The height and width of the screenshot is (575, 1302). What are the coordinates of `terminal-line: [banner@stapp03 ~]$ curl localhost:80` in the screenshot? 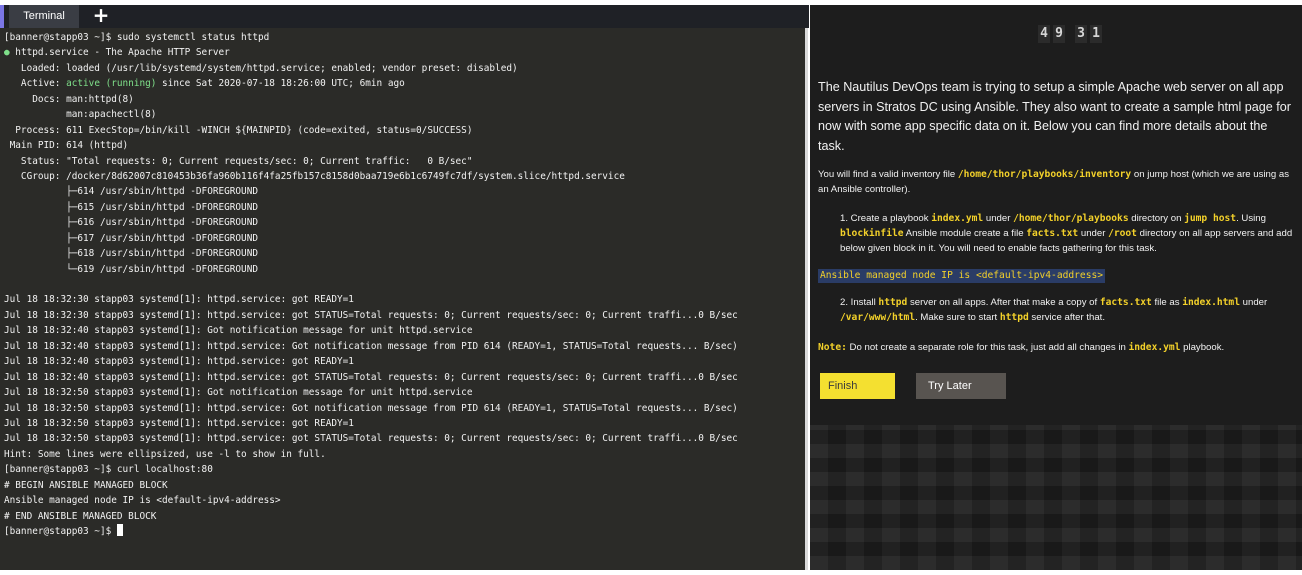 It's located at (108, 470).